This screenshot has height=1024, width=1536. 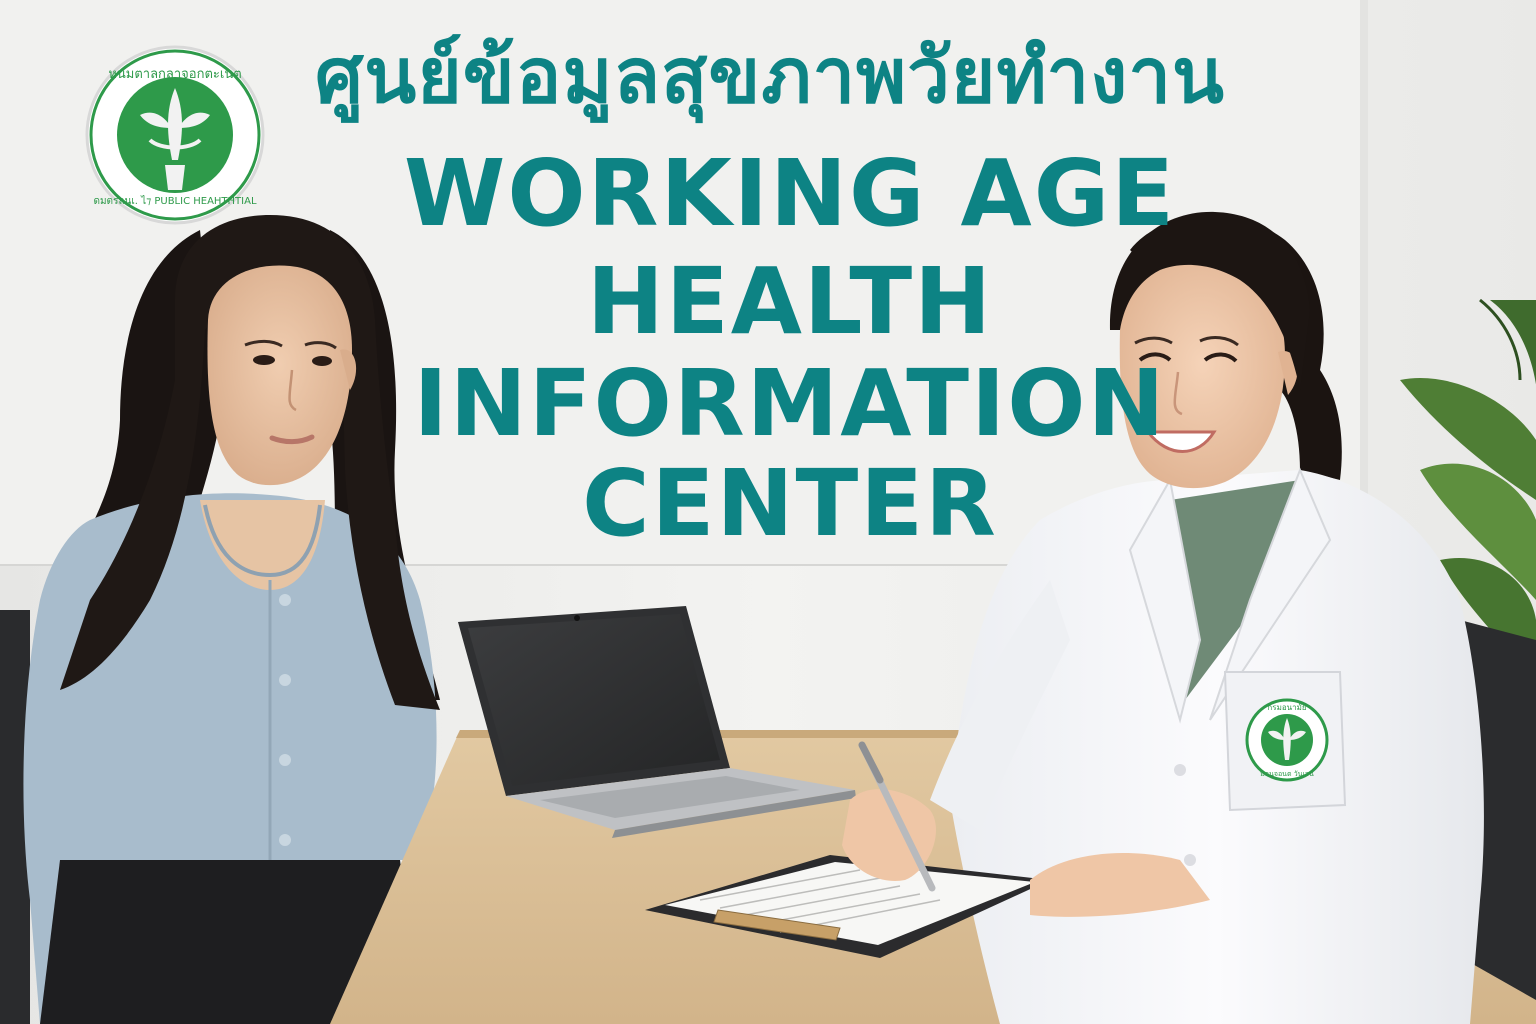 I want to click on logo-ring-text-top: หนมตาลกลาจอกตะเนต, so click(x=174, y=74).